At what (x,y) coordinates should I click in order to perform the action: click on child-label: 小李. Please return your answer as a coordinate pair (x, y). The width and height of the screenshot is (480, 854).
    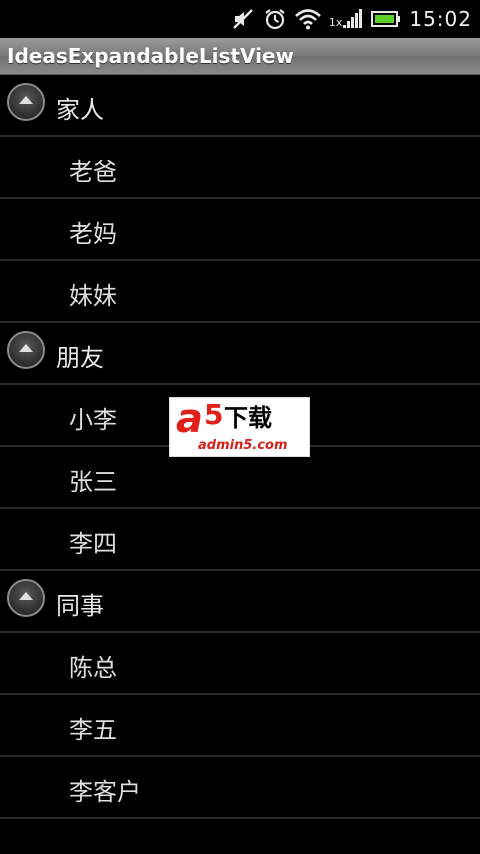
    Looking at the image, I should click on (93, 420).